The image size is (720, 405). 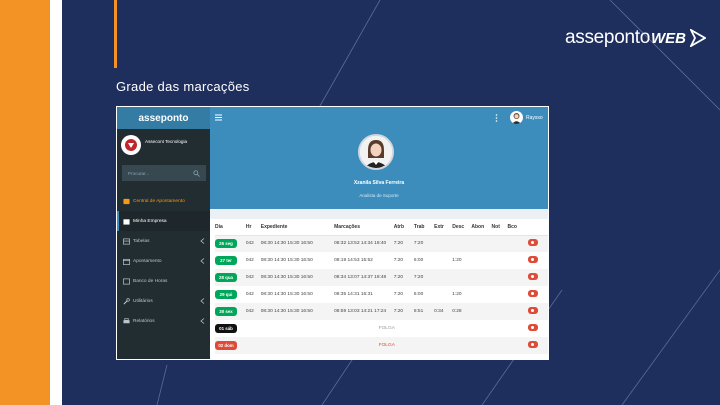 What do you see at coordinates (253, 227) in the screenshot?
I see `col-hr: Hr` at bounding box center [253, 227].